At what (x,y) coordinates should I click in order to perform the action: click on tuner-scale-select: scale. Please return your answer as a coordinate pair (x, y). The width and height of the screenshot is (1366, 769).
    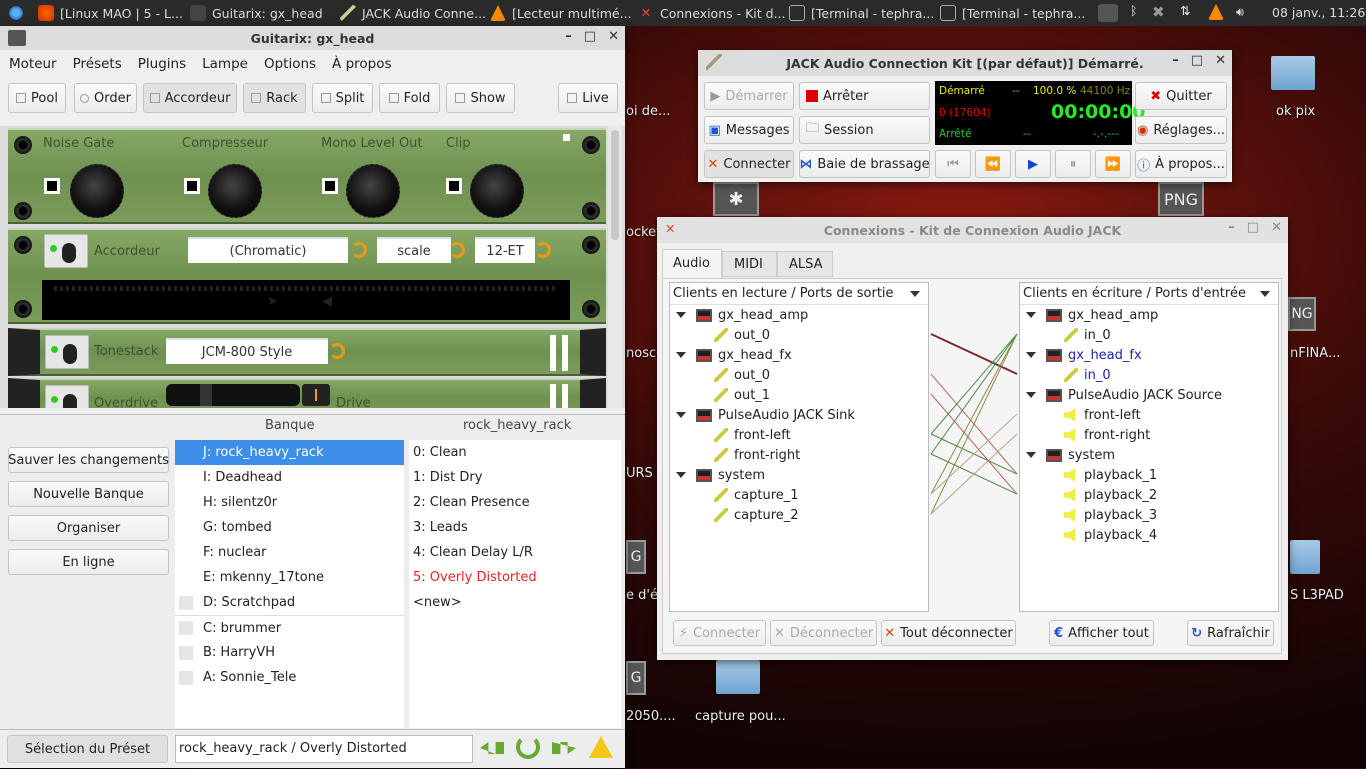
    Looking at the image, I should click on (414, 250).